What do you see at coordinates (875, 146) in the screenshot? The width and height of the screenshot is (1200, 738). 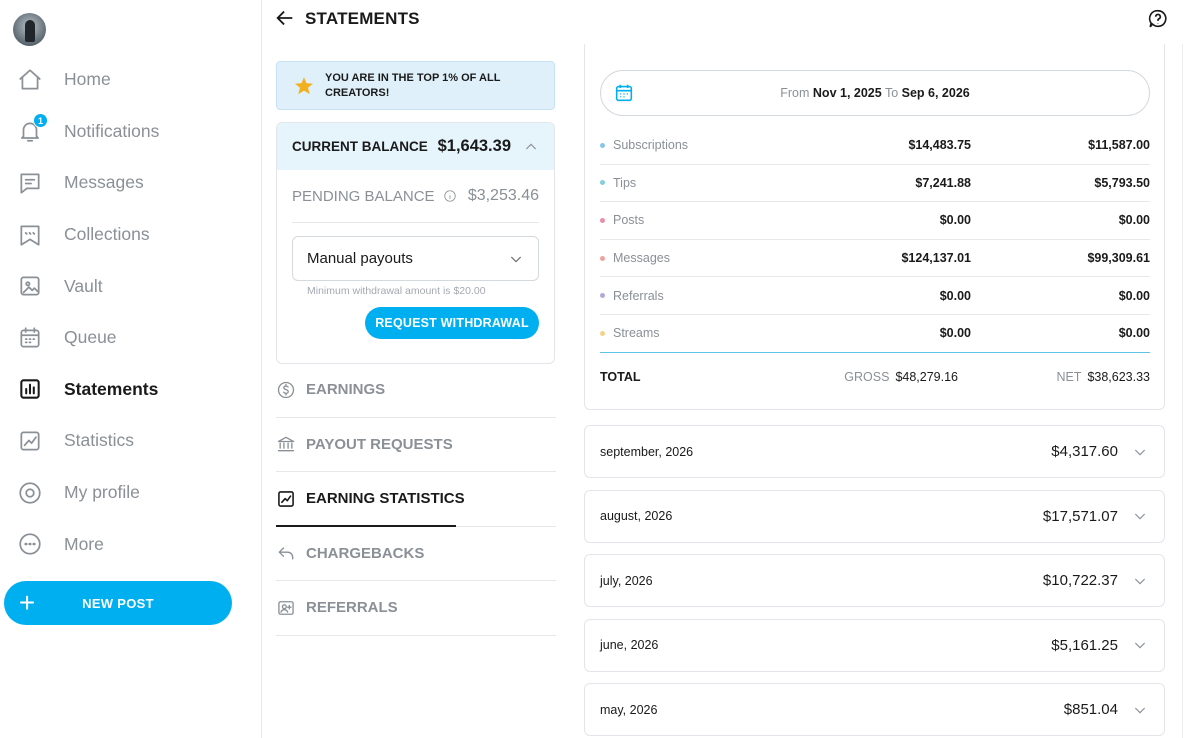 I see `table-row: Subscriptions $14,483.75 $11,587.00` at bounding box center [875, 146].